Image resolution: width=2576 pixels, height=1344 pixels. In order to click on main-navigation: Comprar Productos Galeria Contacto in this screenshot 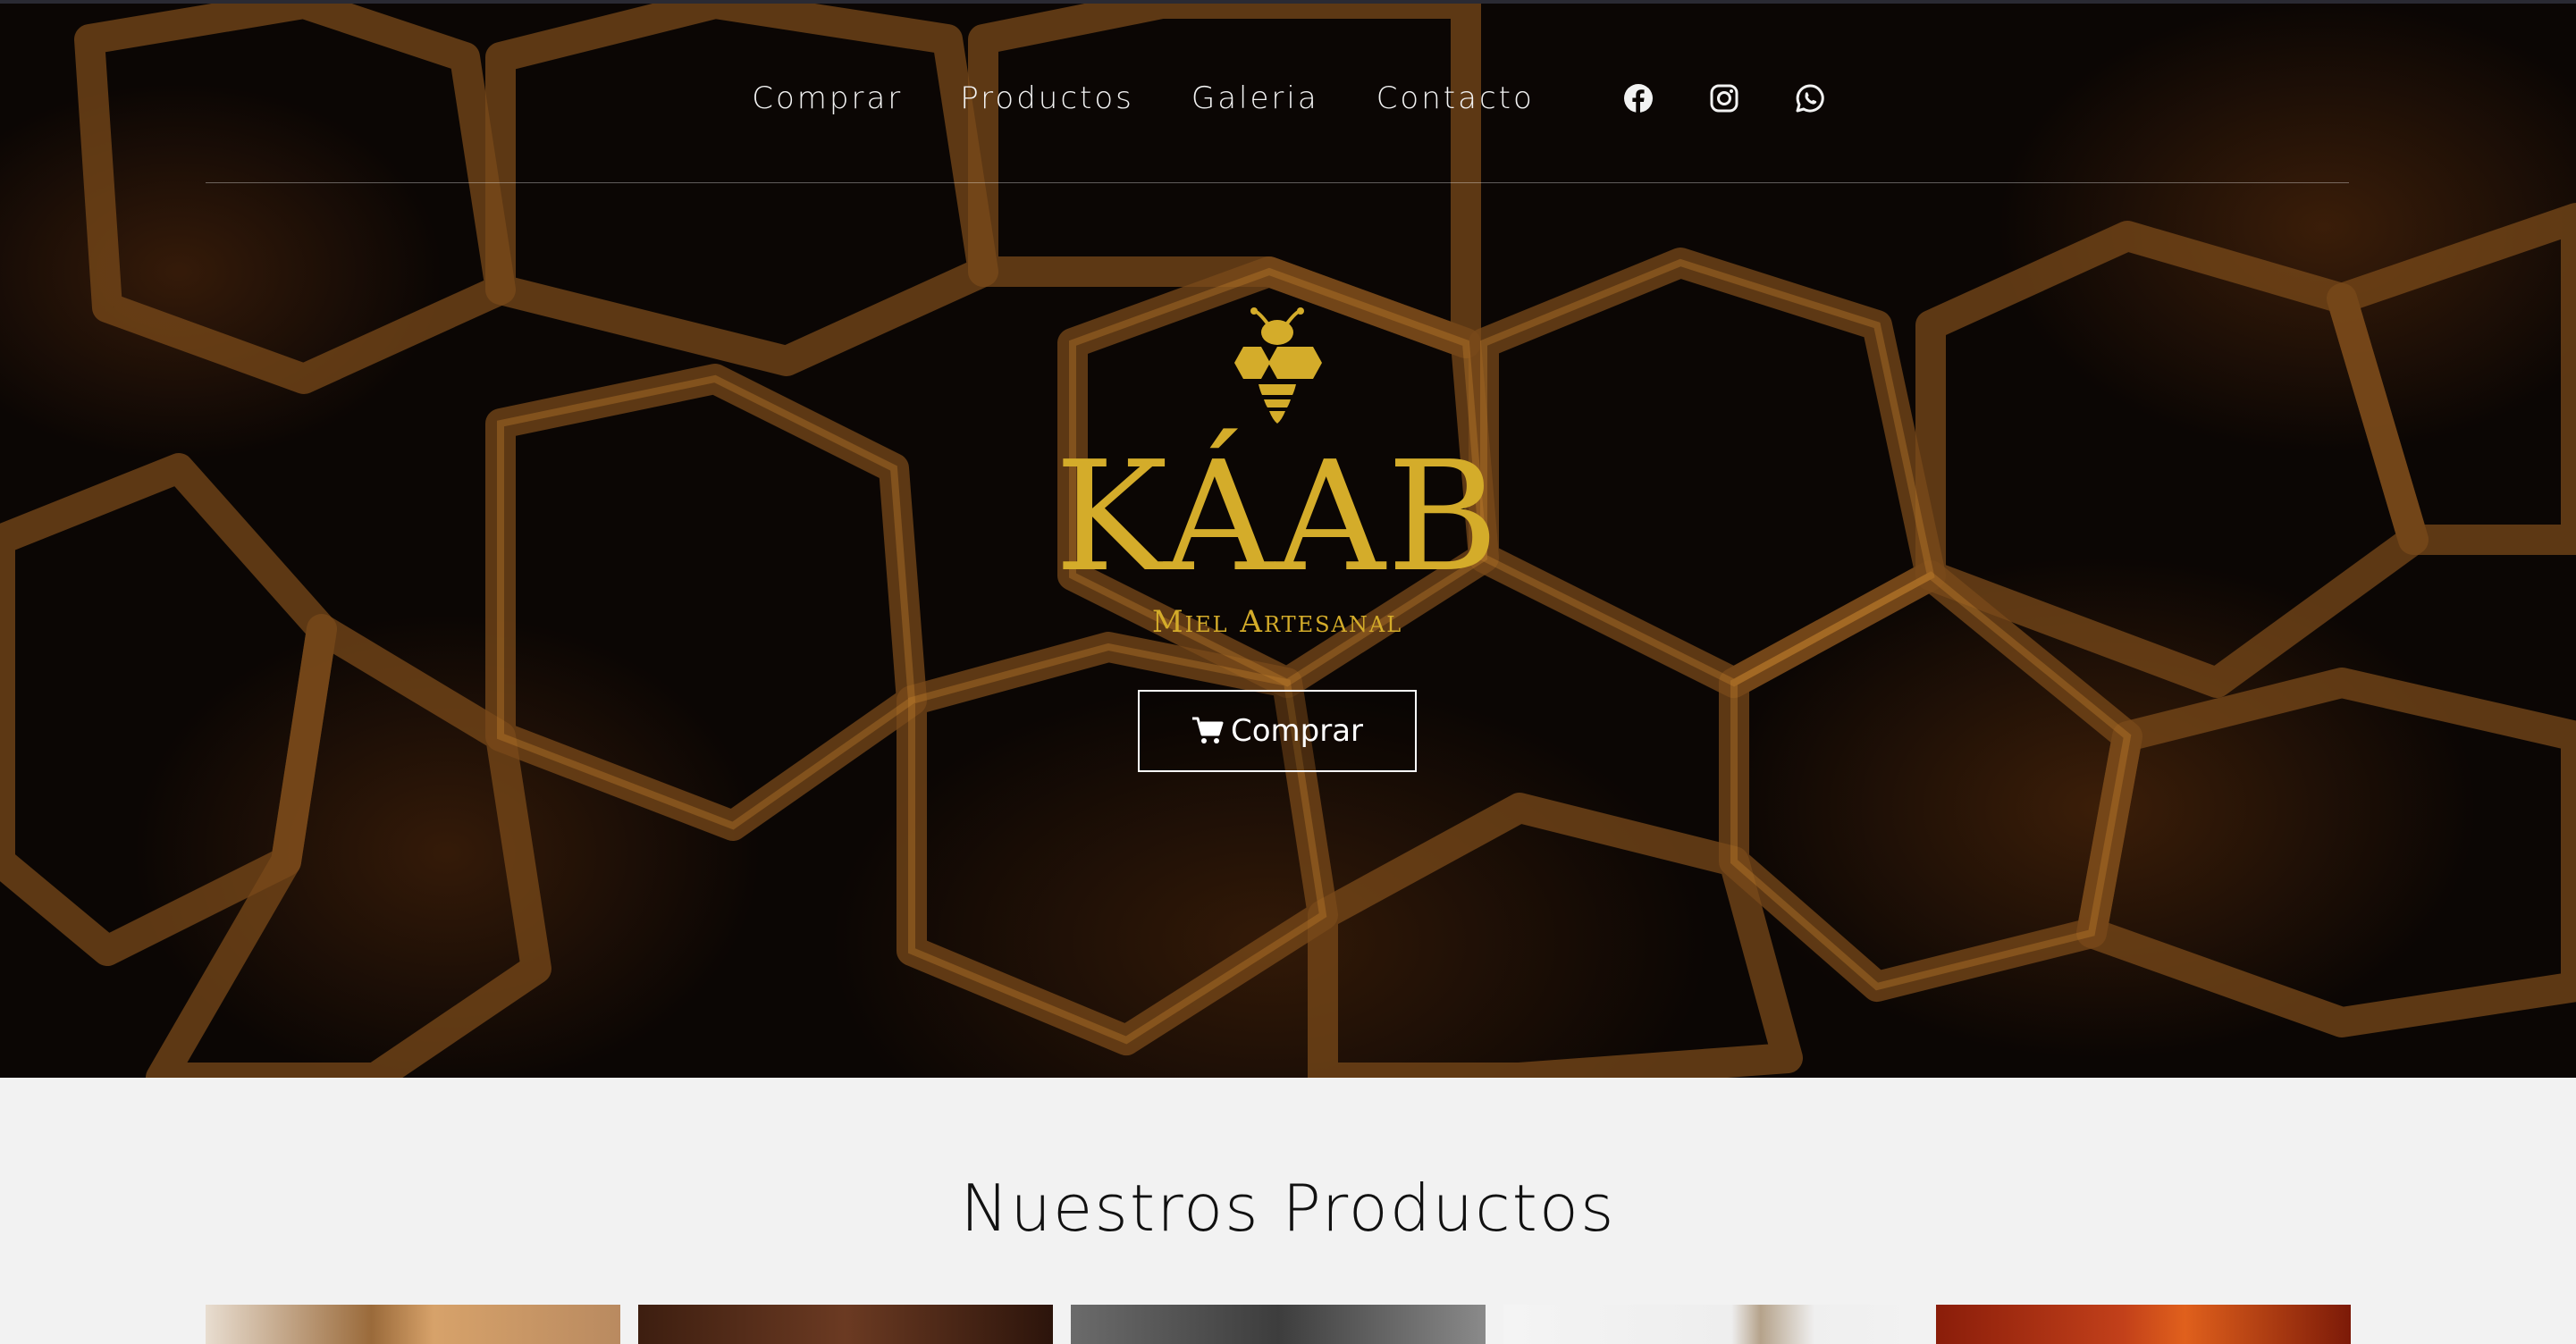, I will do `click(1288, 98)`.